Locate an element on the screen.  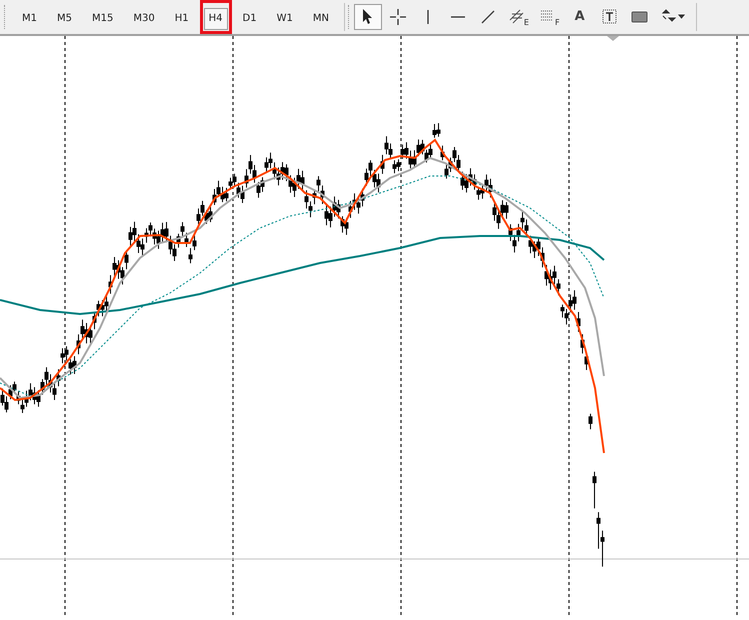
cursor-arrow-tool-button is located at coordinates (368, 17).